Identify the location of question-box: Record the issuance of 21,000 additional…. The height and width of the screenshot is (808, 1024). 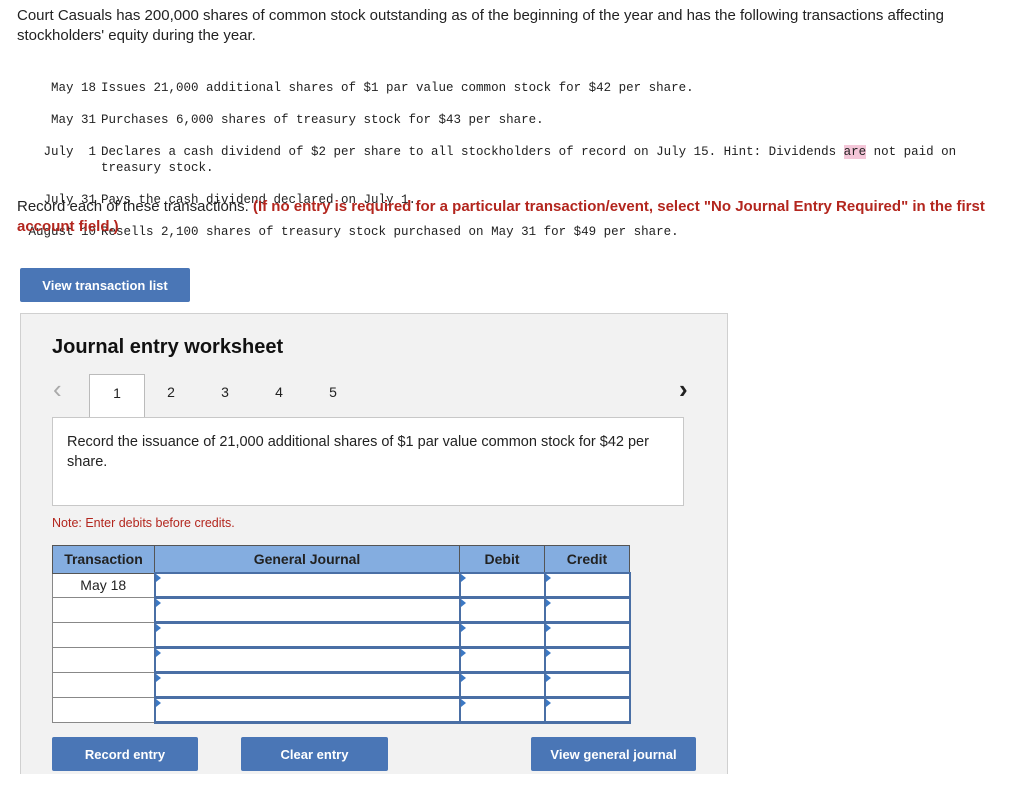
(368, 461).